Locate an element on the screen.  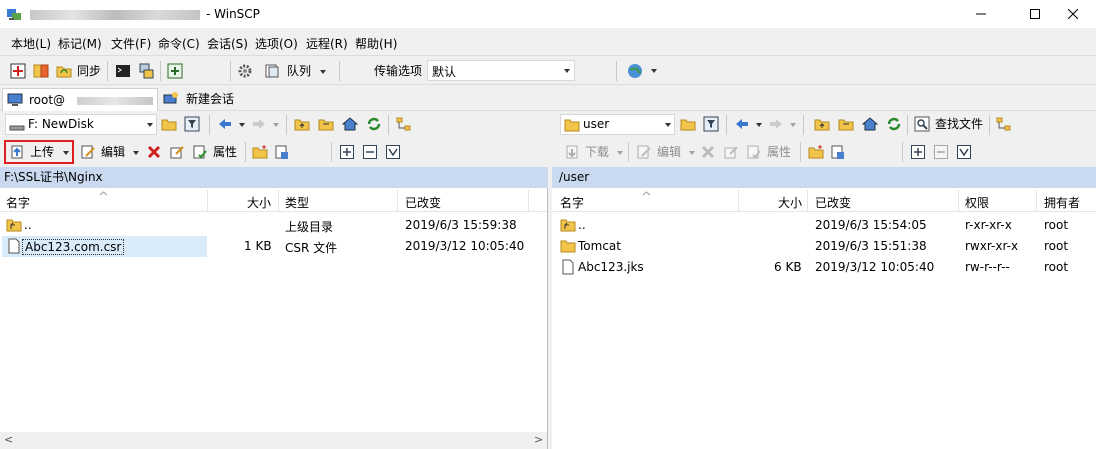
local-horizontal-scrollbar: < > is located at coordinates (273, 440).